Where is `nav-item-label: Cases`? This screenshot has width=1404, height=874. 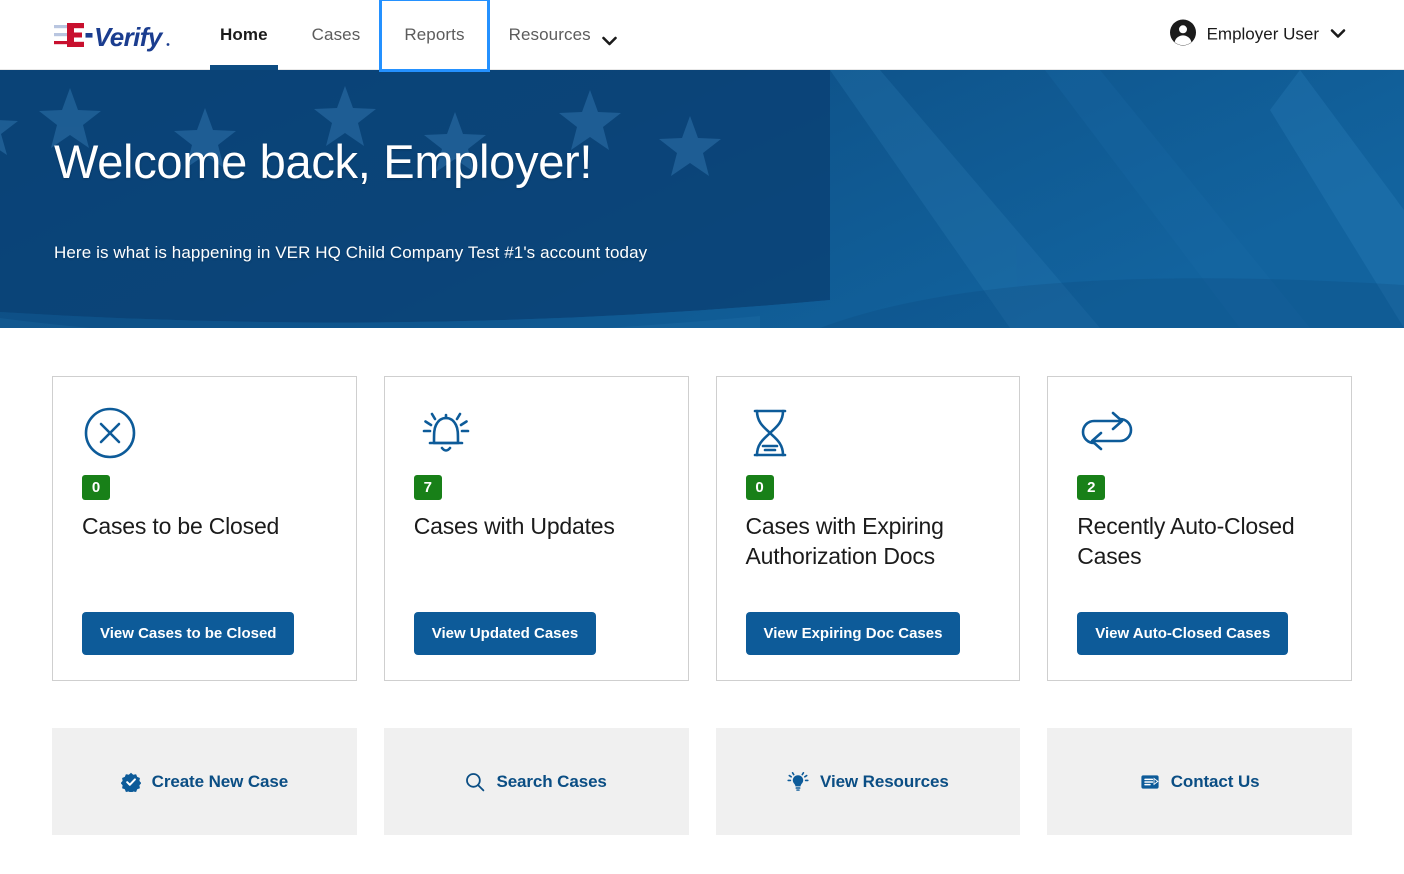 nav-item-label: Cases is located at coordinates (336, 34).